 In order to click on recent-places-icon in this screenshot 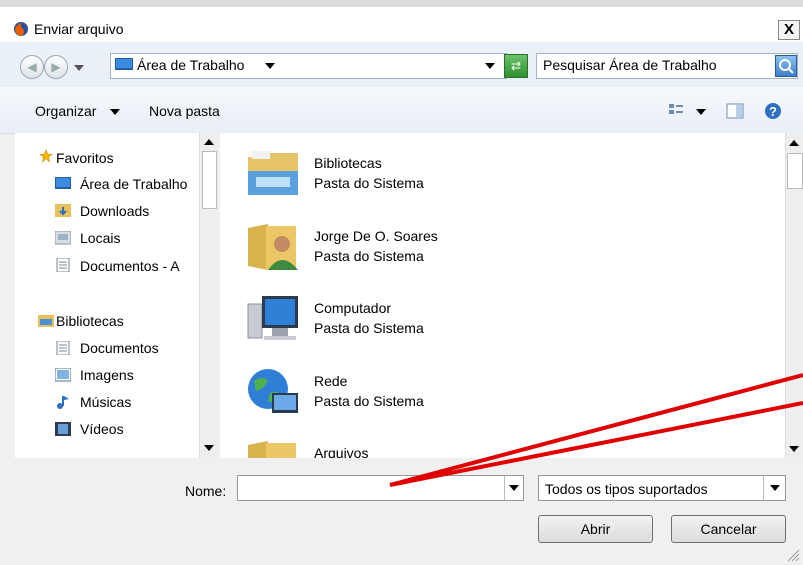, I will do `click(63, 238)`.